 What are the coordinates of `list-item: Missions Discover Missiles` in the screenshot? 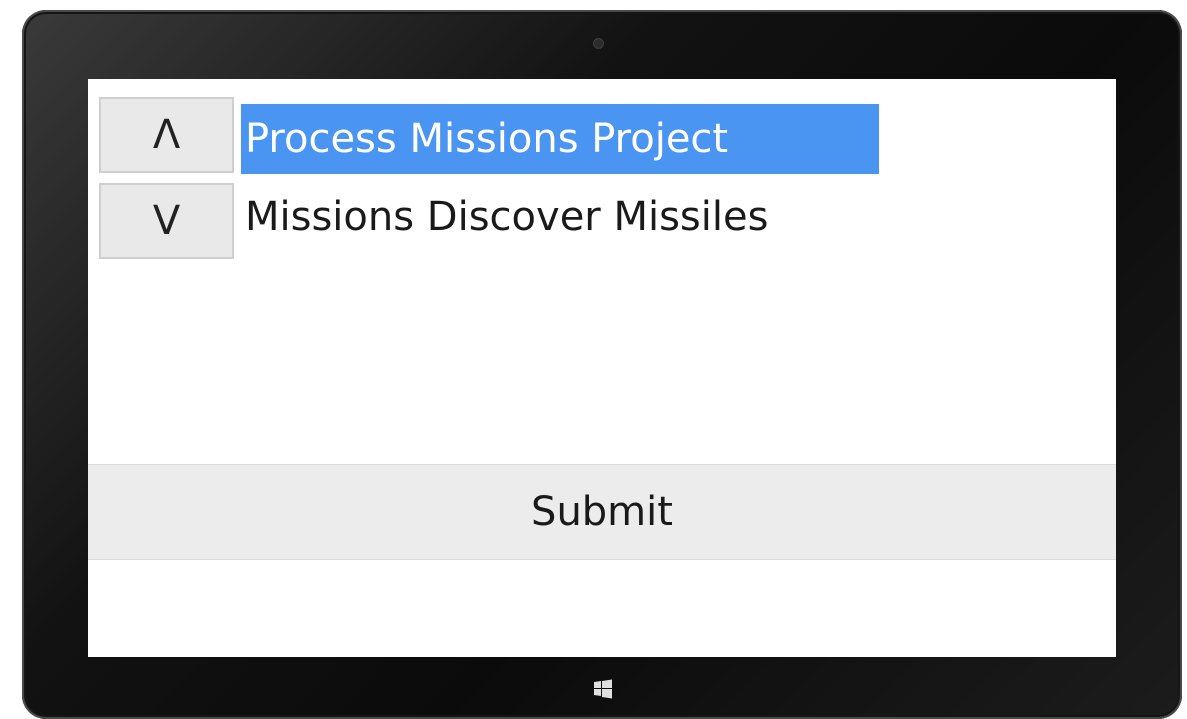 It's located at (506, 217).